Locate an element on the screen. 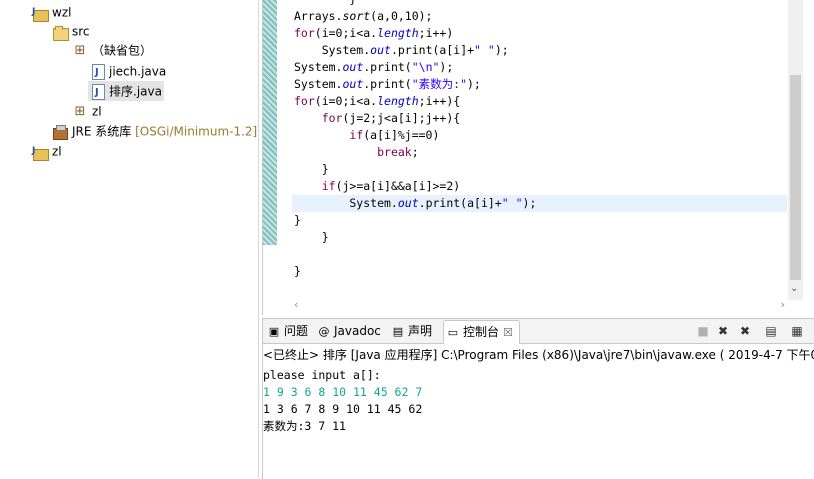  javadoc-icon: @ is located at coordinates (324, 331).